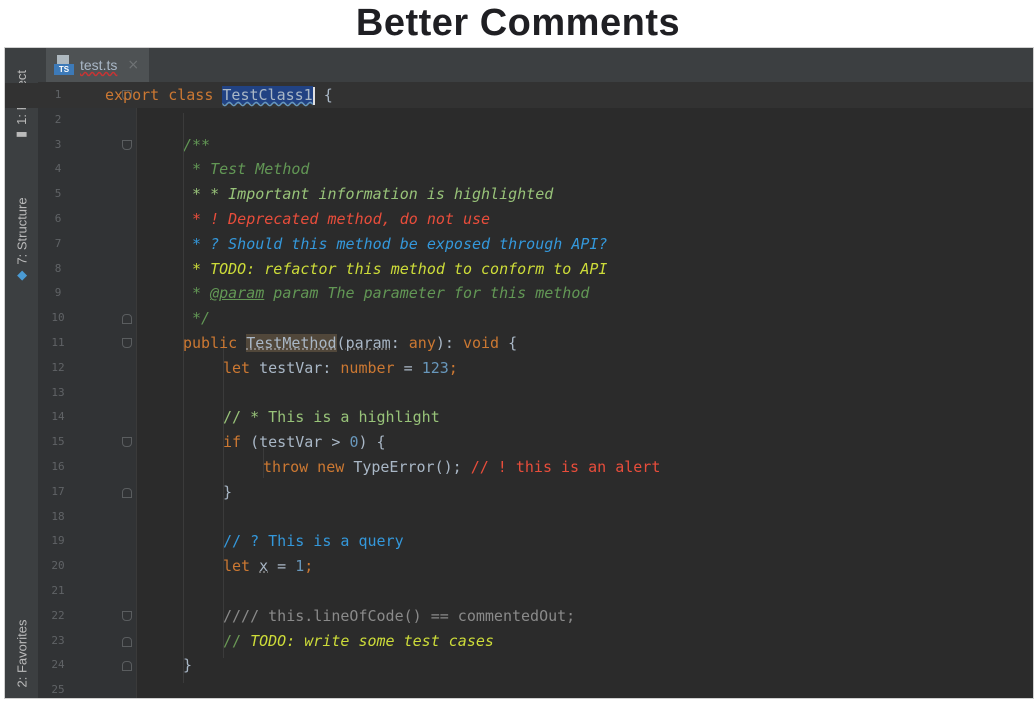  What do you see at coordinates (308, 467) in the screenshot?
I see `code-token: throw new` at bounding box center [308, 467].